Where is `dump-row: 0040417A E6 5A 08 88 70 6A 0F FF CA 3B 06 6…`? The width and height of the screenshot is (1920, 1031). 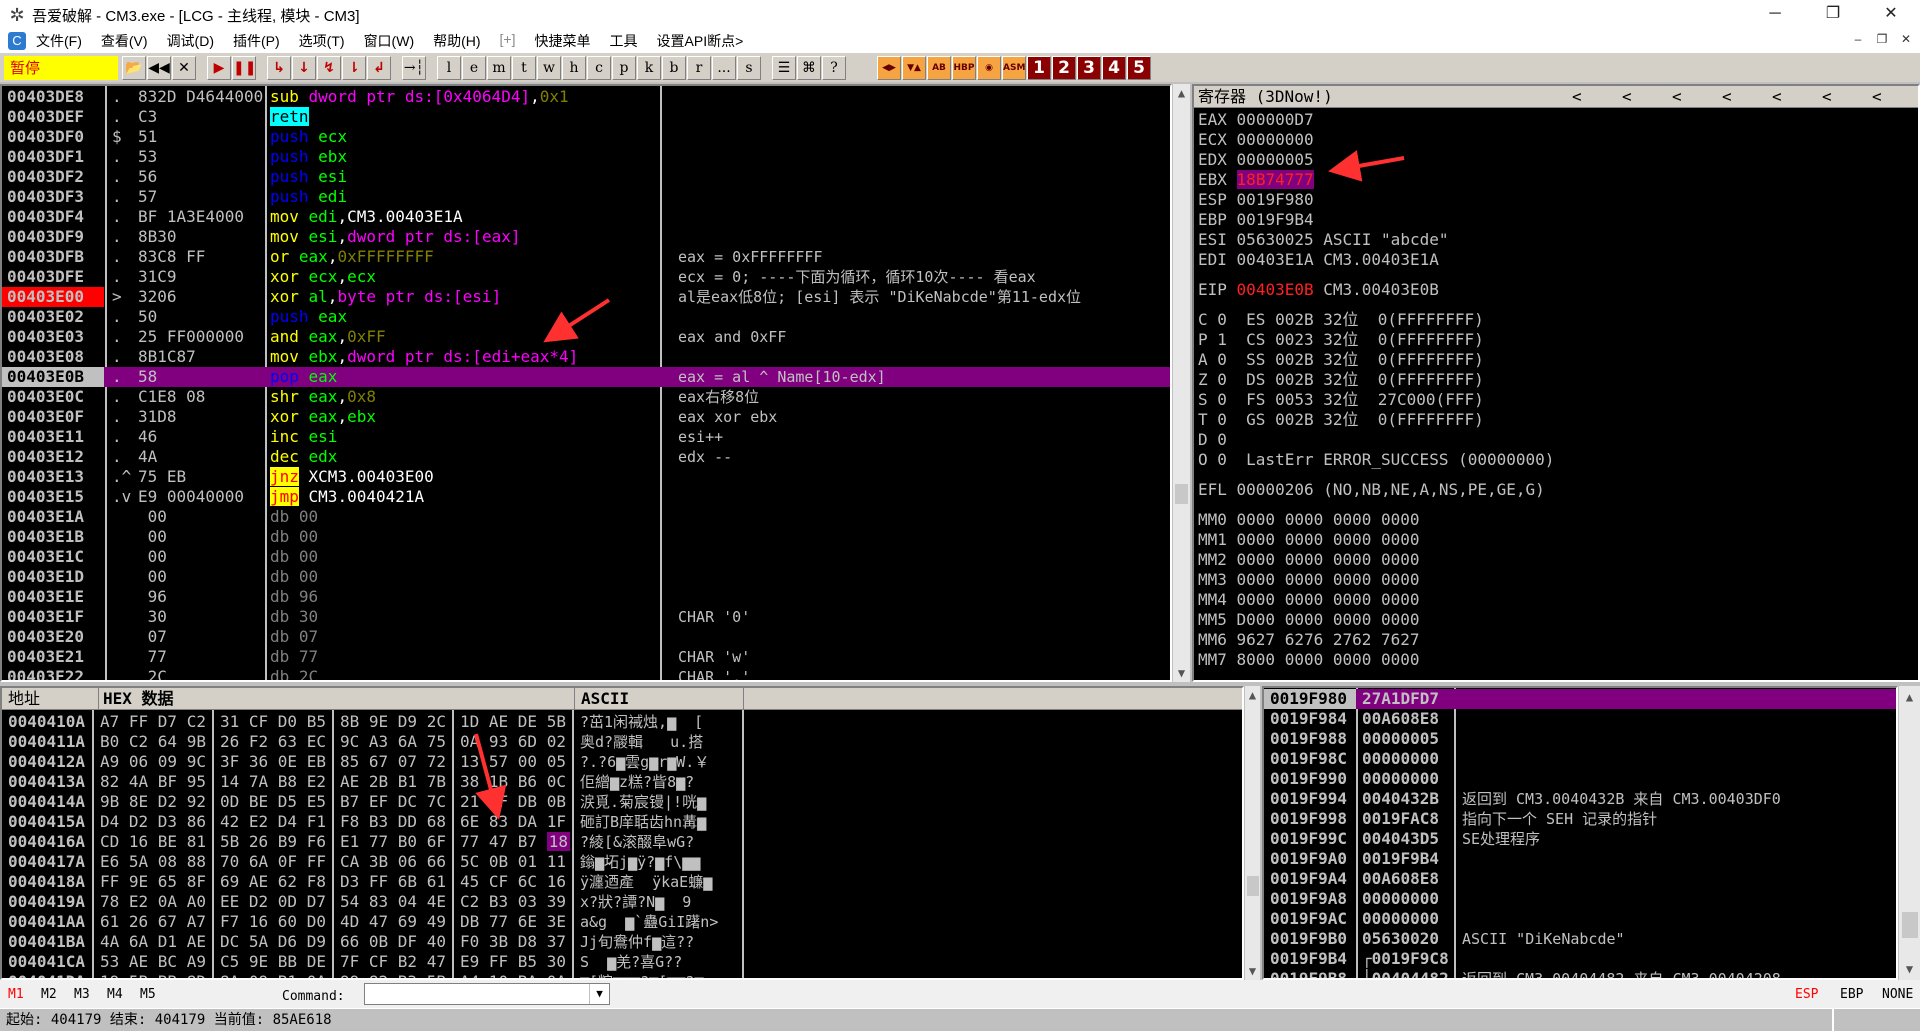
dump-row: 0040417A E6 5A 08 88 70 6A 0F FF CA 3B 06 6… is located at coordinates (622, 862).